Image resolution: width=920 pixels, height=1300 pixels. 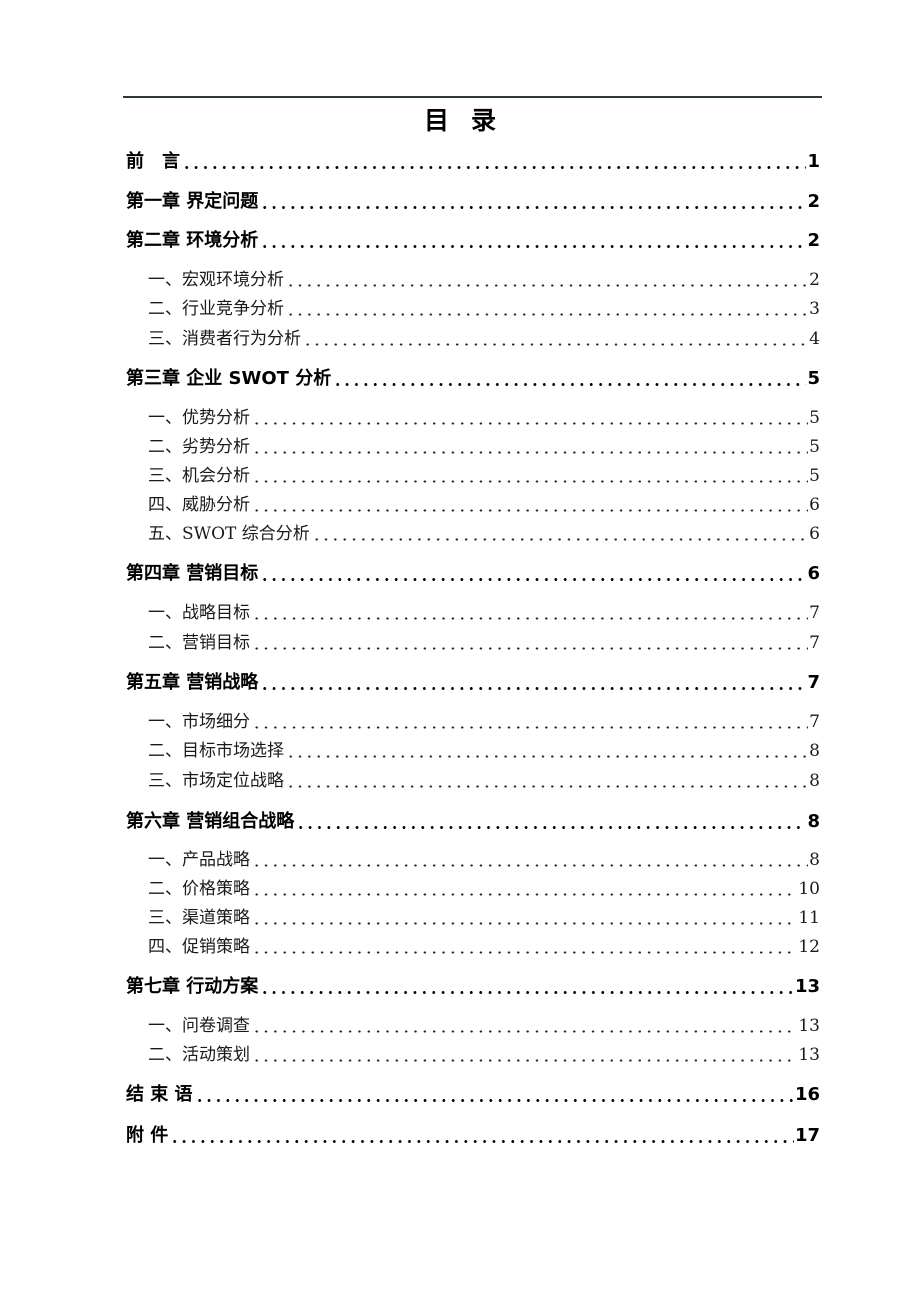 What do you see at coordinates (199, 918) in the screenshot?
I see `toc-entry-label: 三、渠道策略` at bounding box center [199, 918].